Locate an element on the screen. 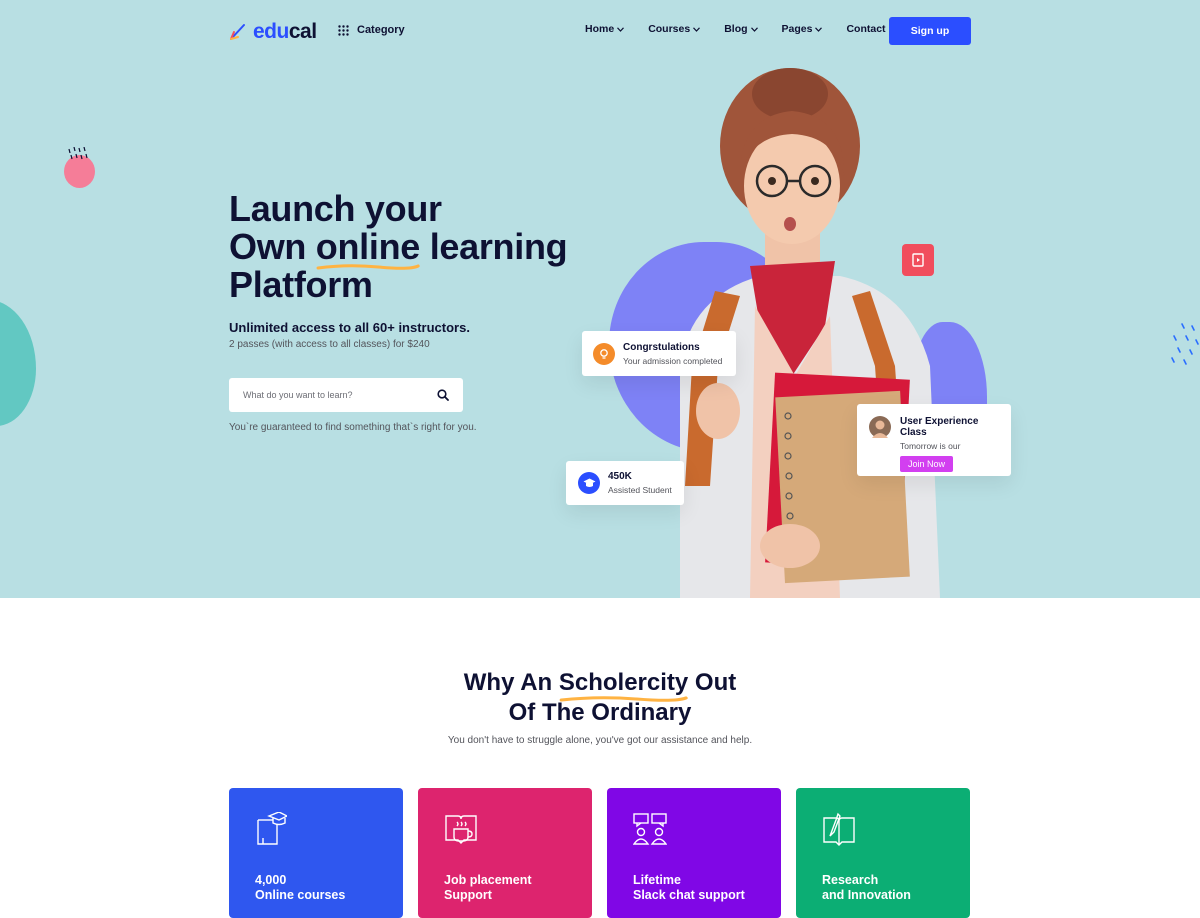 The height and width of the screenshot is (918, 1200). category-label: Category is located at coordinates (381, 30).